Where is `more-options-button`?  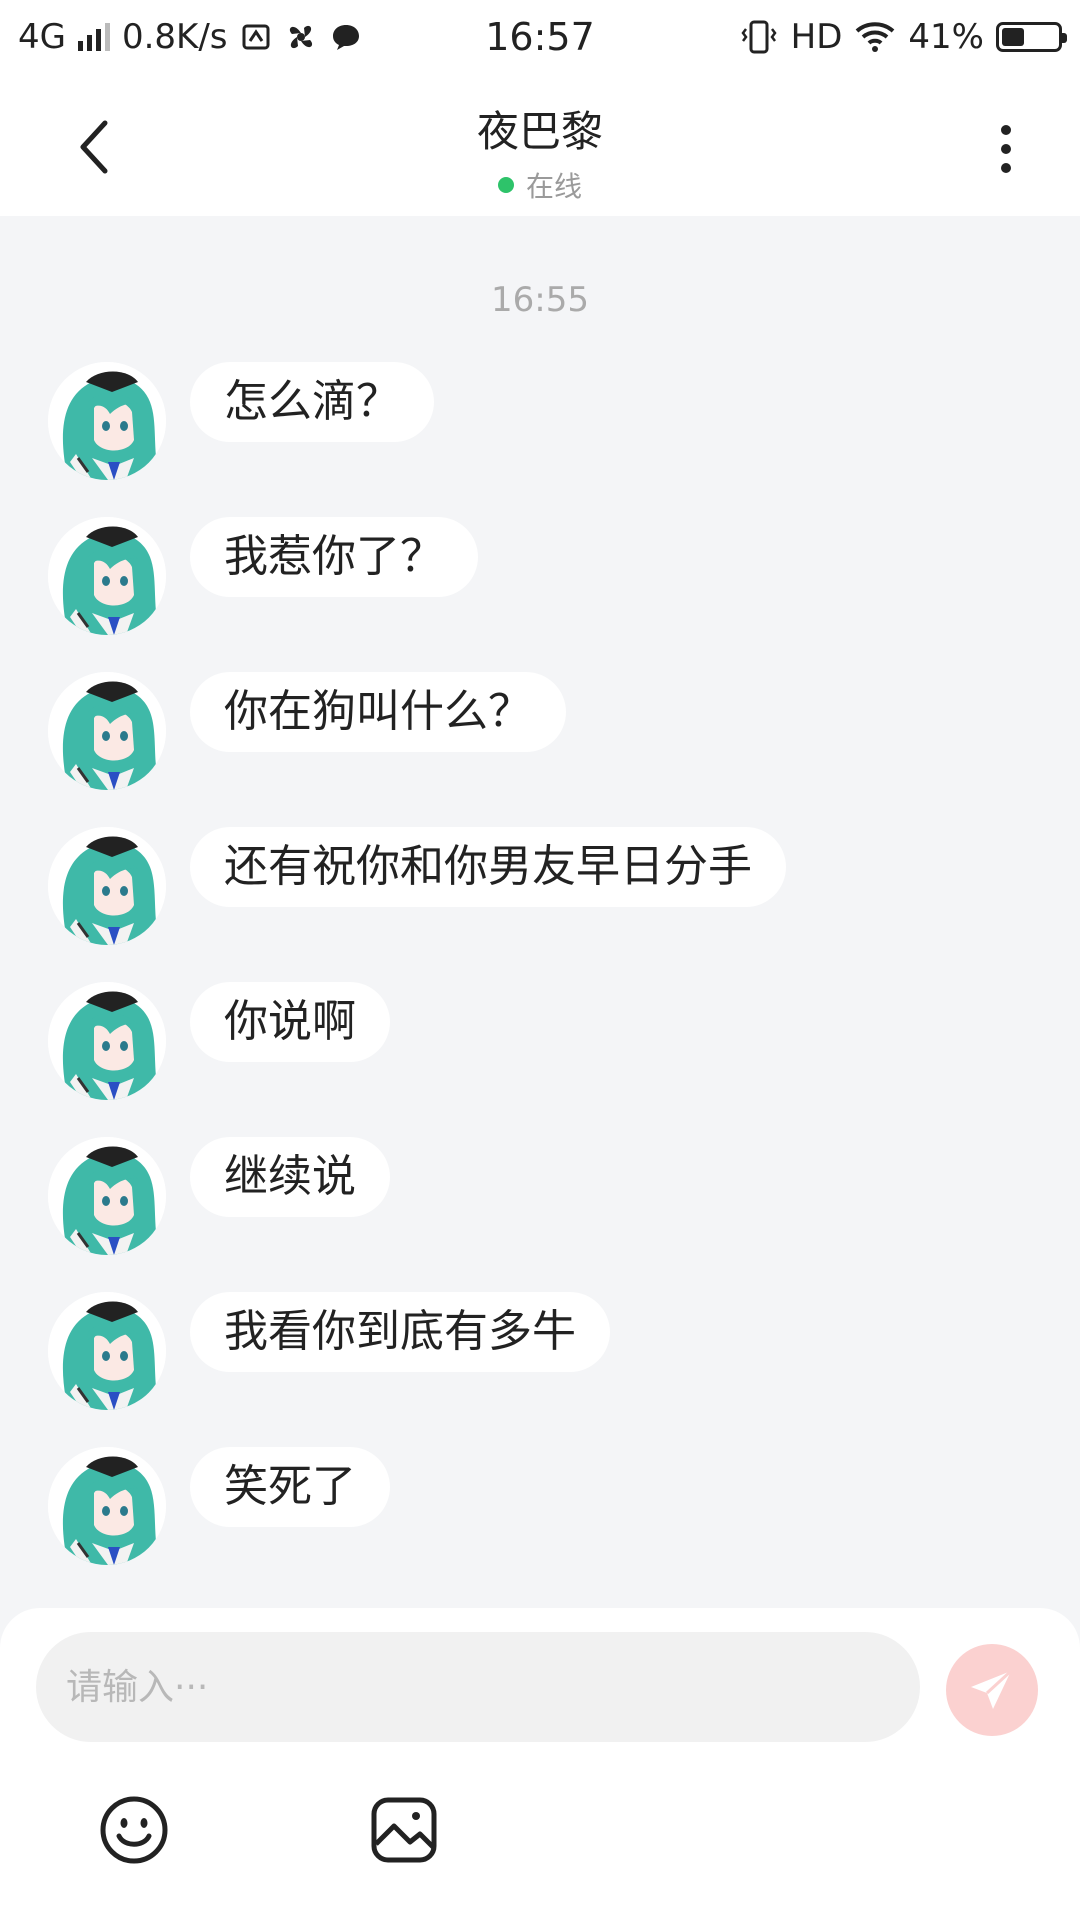
more-options-button is located at coordinates (1006, 149).